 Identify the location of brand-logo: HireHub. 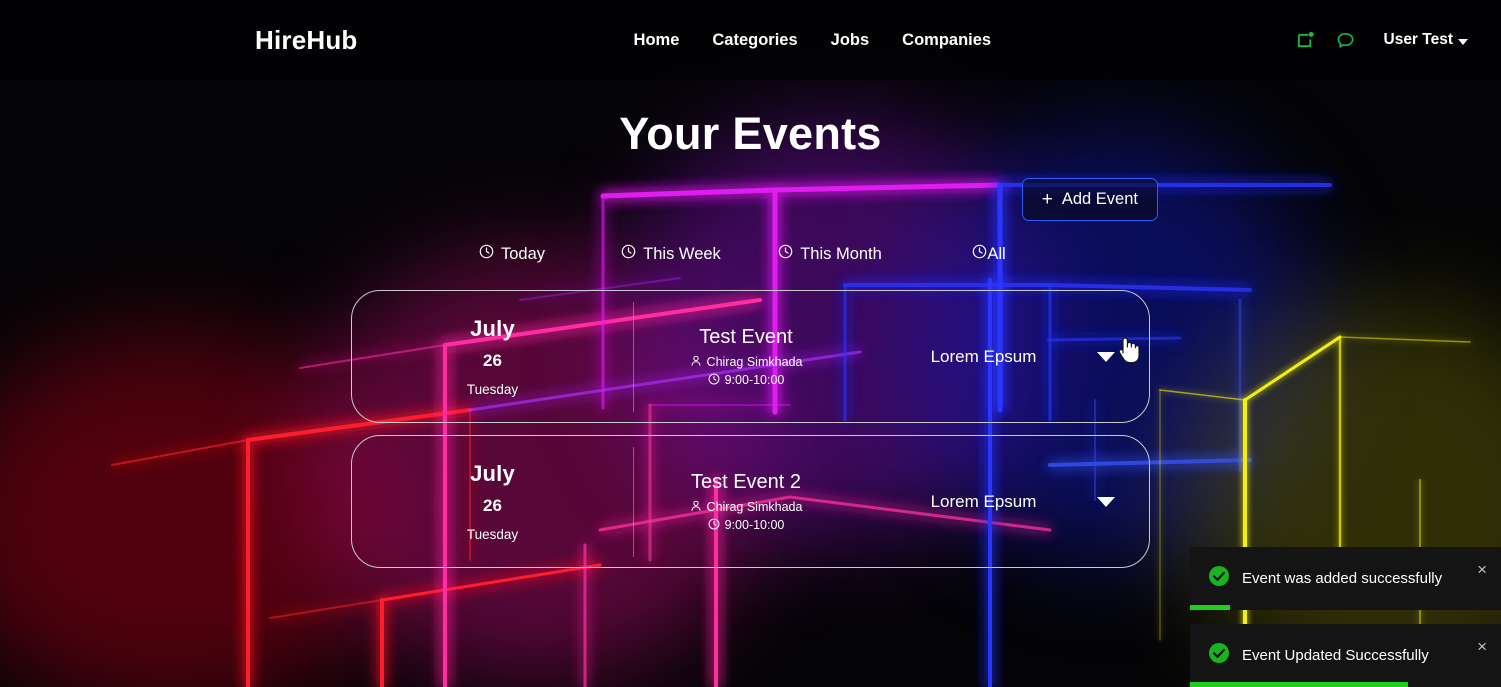
(306, 40).